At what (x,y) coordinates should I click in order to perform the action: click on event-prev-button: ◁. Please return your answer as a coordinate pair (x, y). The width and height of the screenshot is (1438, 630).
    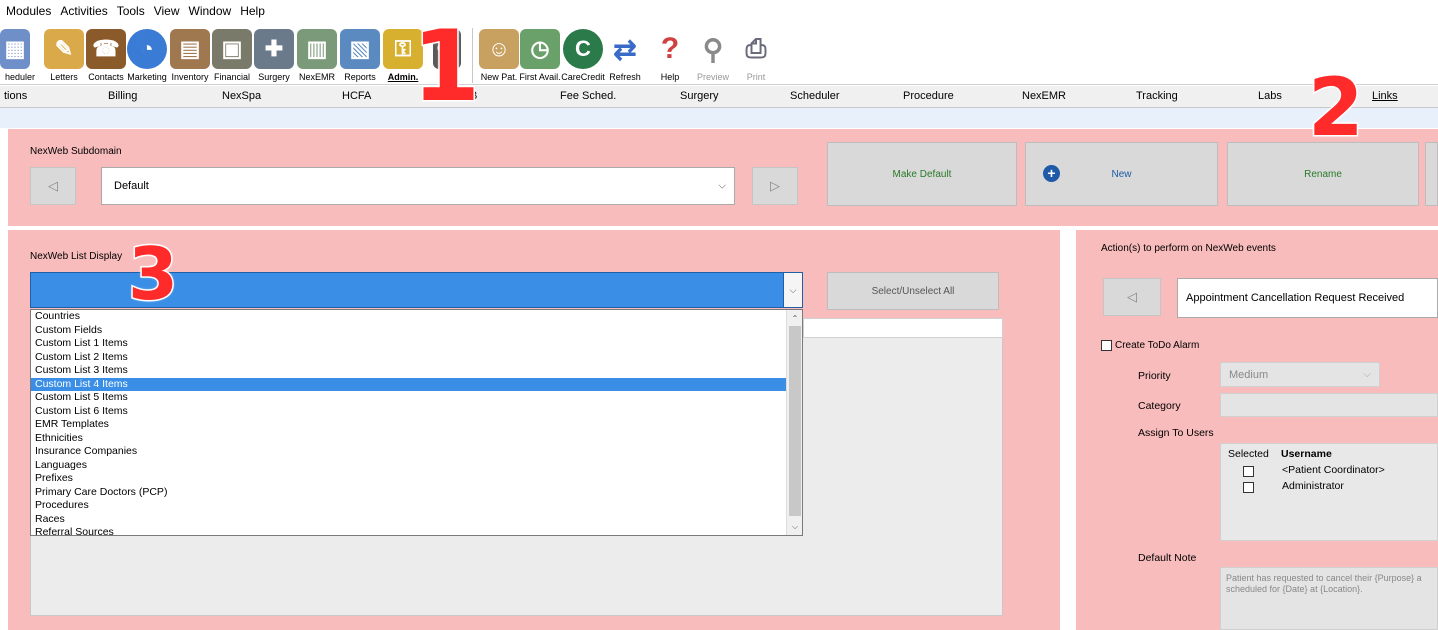
    Looking at the image, I should click on (1132, 297).